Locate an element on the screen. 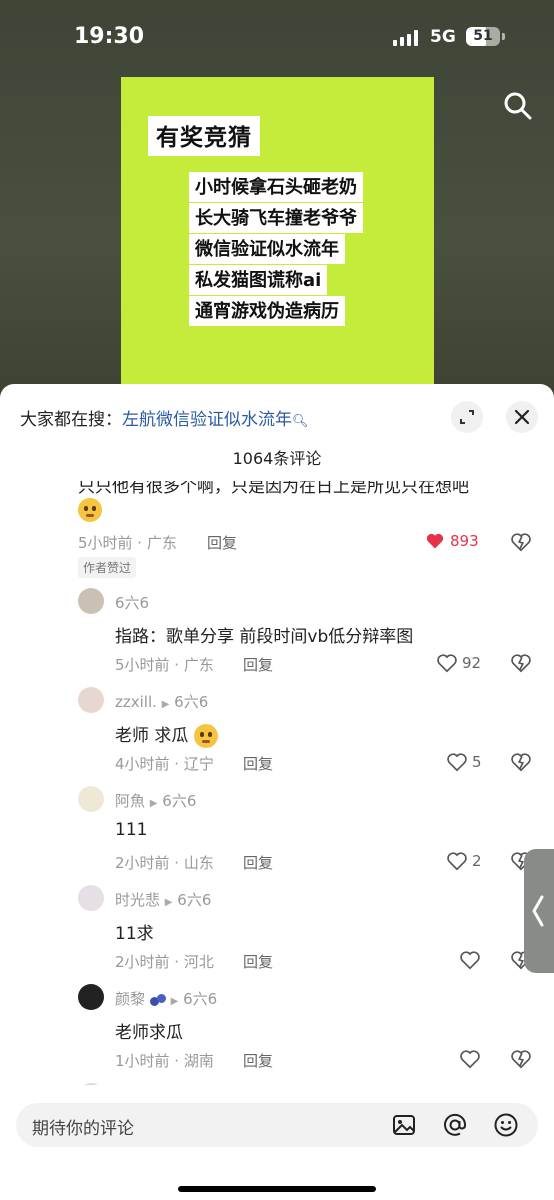 The height and width of the screenshot is (1200, 554). username: zzxill. is located at coordinates (136, 702).